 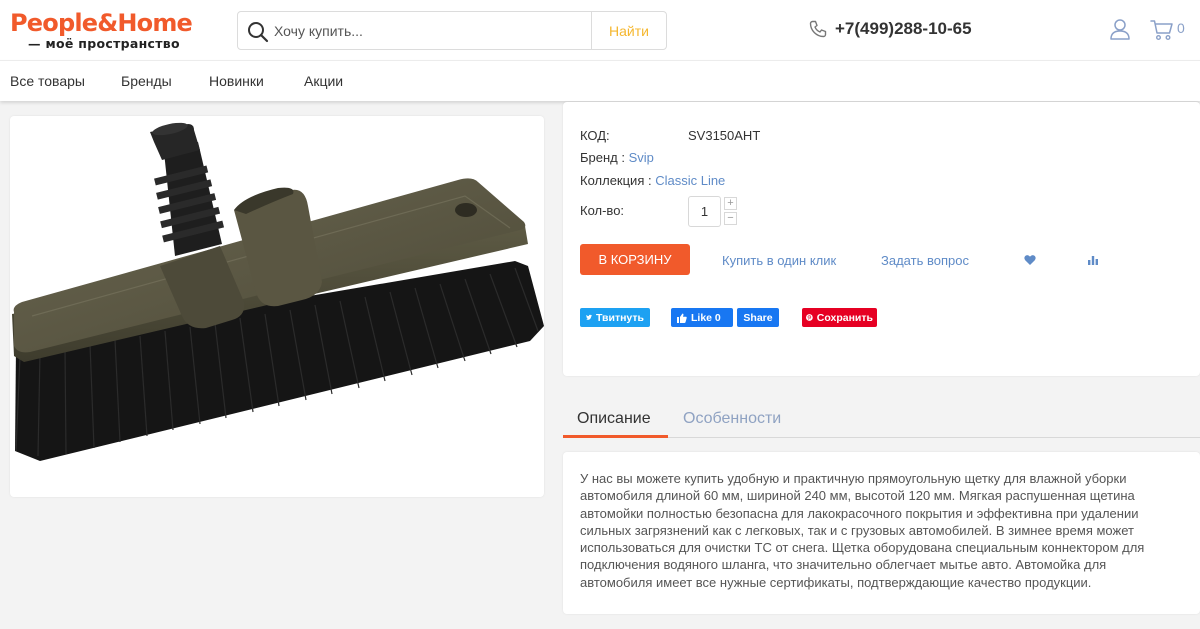 I want to click on code-value: SV3150AHT, so click(x=724, y=135).